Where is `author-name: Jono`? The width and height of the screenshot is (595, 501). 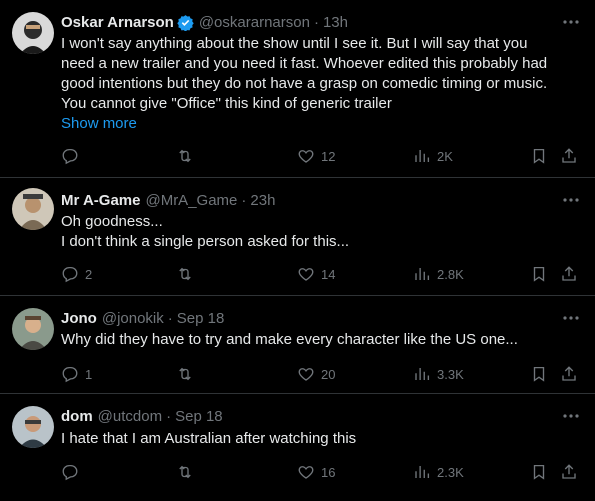 author-name: Jono is located at coordinates (79, 318).